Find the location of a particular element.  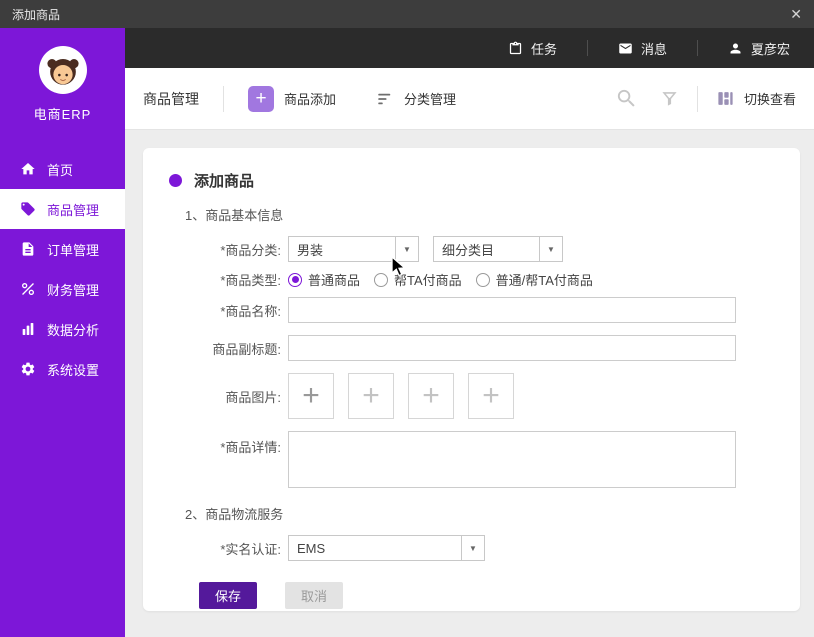

sidebar: 电商ERP 首页 商品管理 订单管理 财务管理 数据分析 系统设置 is located at coordinates (62, 332).